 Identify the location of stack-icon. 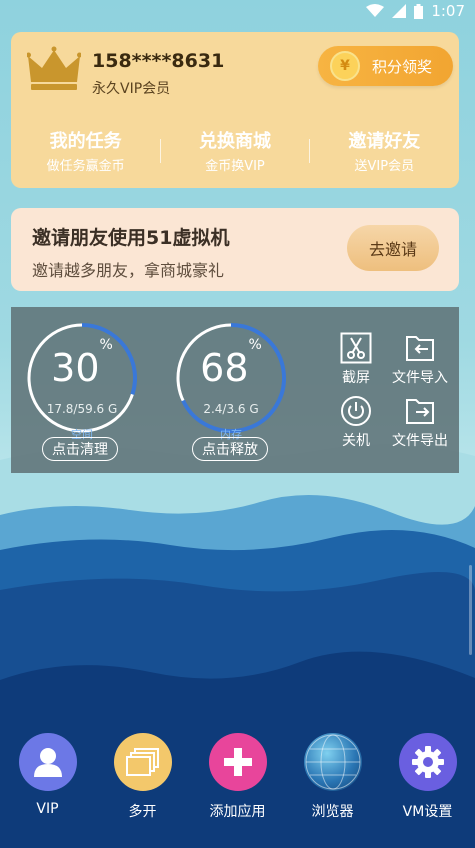
(142, 762).